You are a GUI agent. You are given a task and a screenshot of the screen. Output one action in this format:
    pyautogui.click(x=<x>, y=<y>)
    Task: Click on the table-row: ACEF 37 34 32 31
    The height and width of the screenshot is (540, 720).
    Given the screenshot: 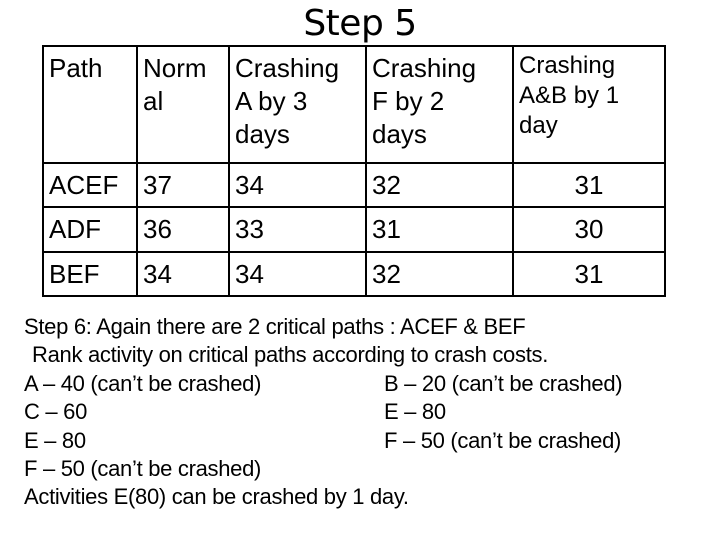 What is the action you would take?
    pyautogui.click(x=354, y=185)
    